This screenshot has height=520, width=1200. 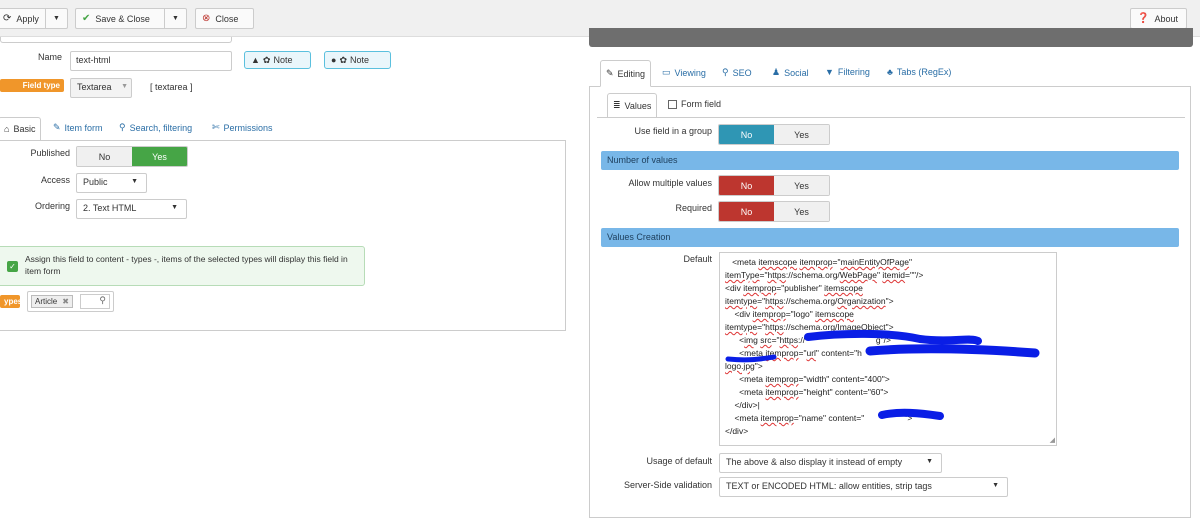 I want to click on subtab-form-field: Form field, so click(x=694, y=104).